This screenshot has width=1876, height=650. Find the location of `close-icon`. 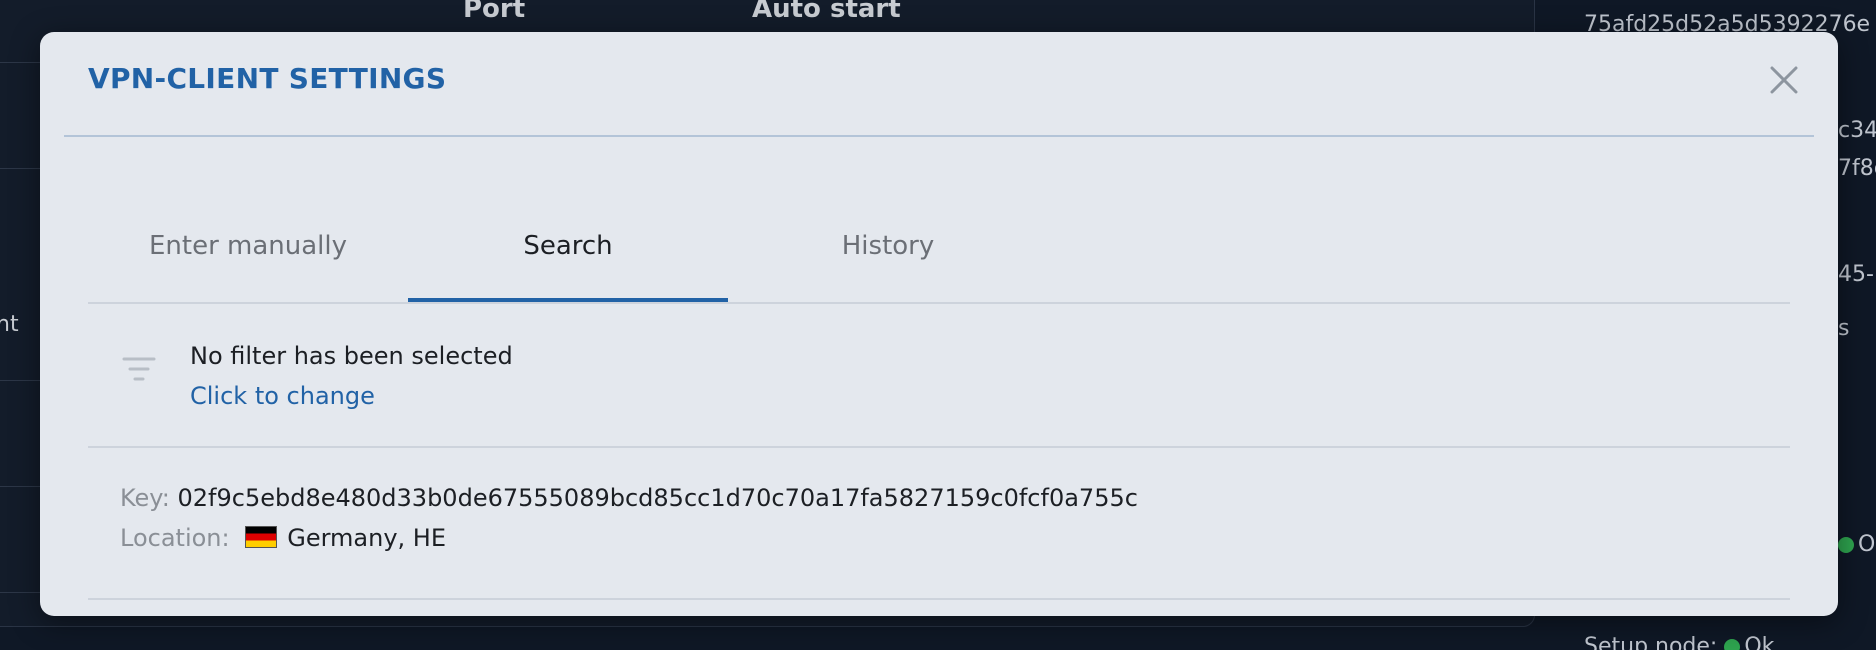

close-icon is located at coordinates (1784, 80).